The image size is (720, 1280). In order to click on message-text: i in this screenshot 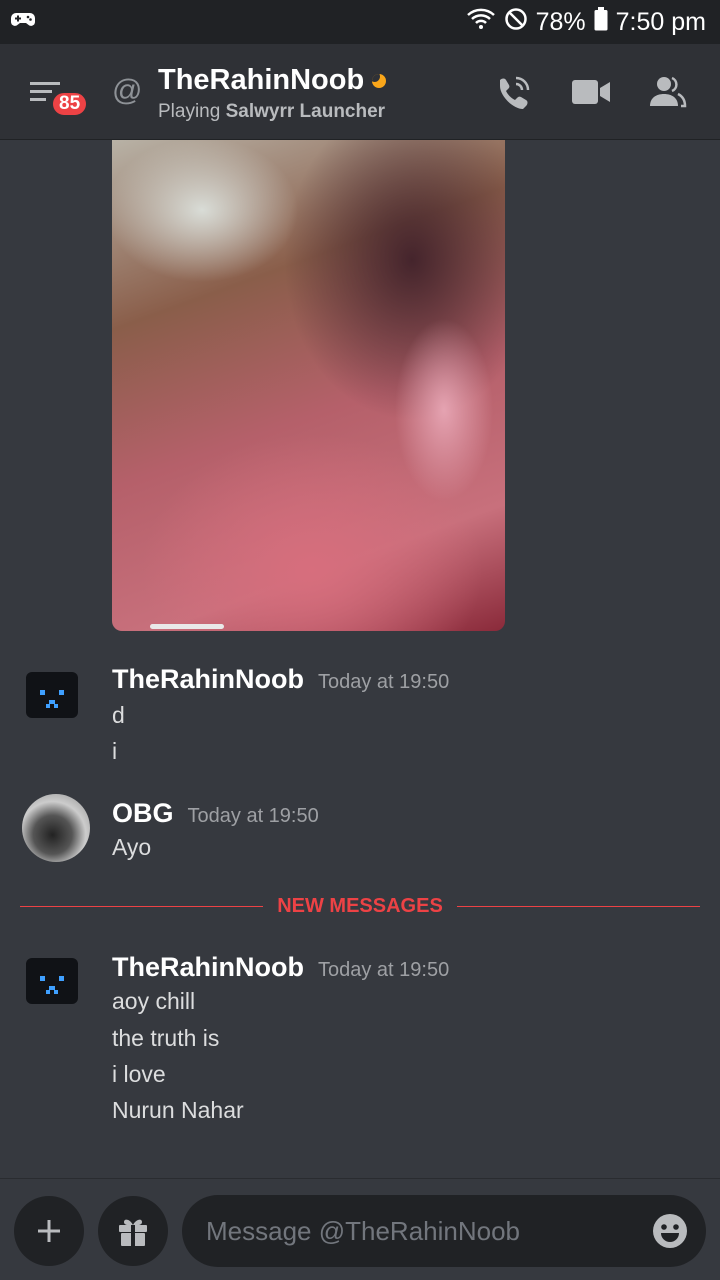, I will do `click(115, 751)`.